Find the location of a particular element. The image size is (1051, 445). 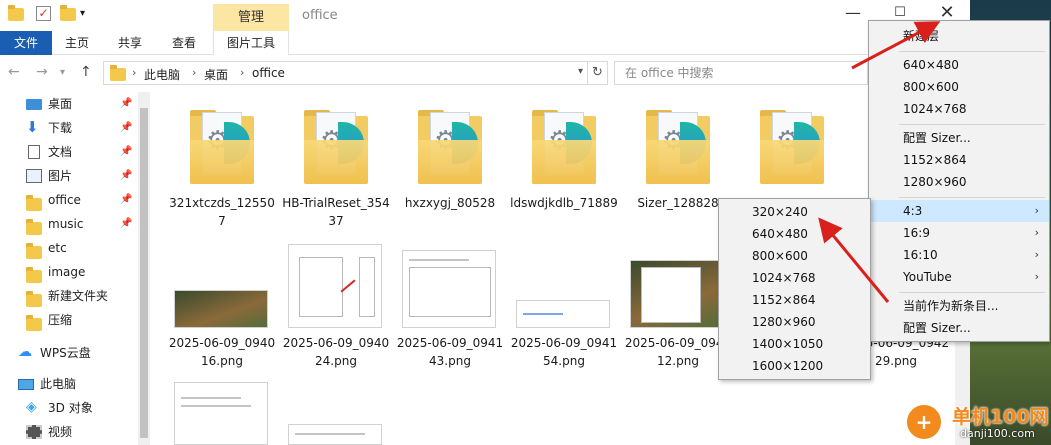

refresh-button: ↻ is located at coordinates (598, 73).